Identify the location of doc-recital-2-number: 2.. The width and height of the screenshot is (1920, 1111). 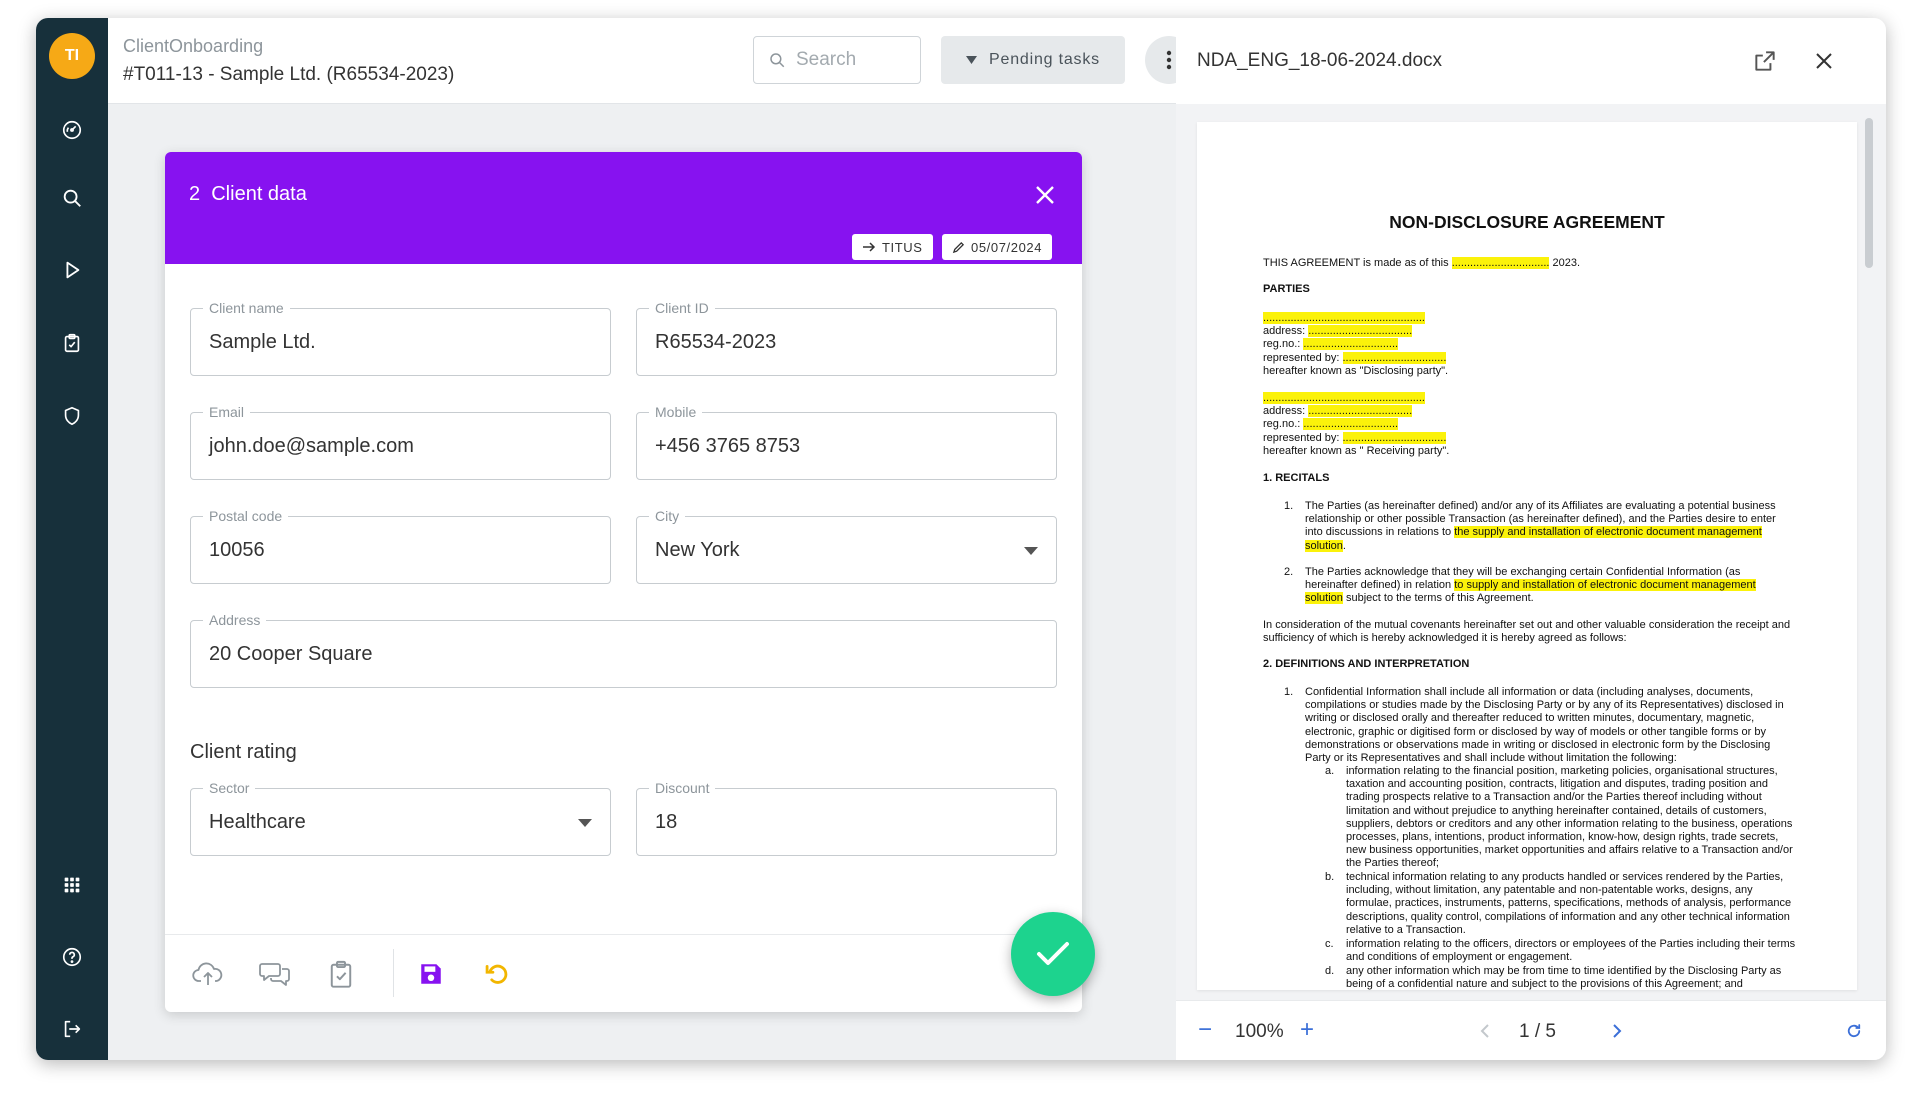
(1289, 572).